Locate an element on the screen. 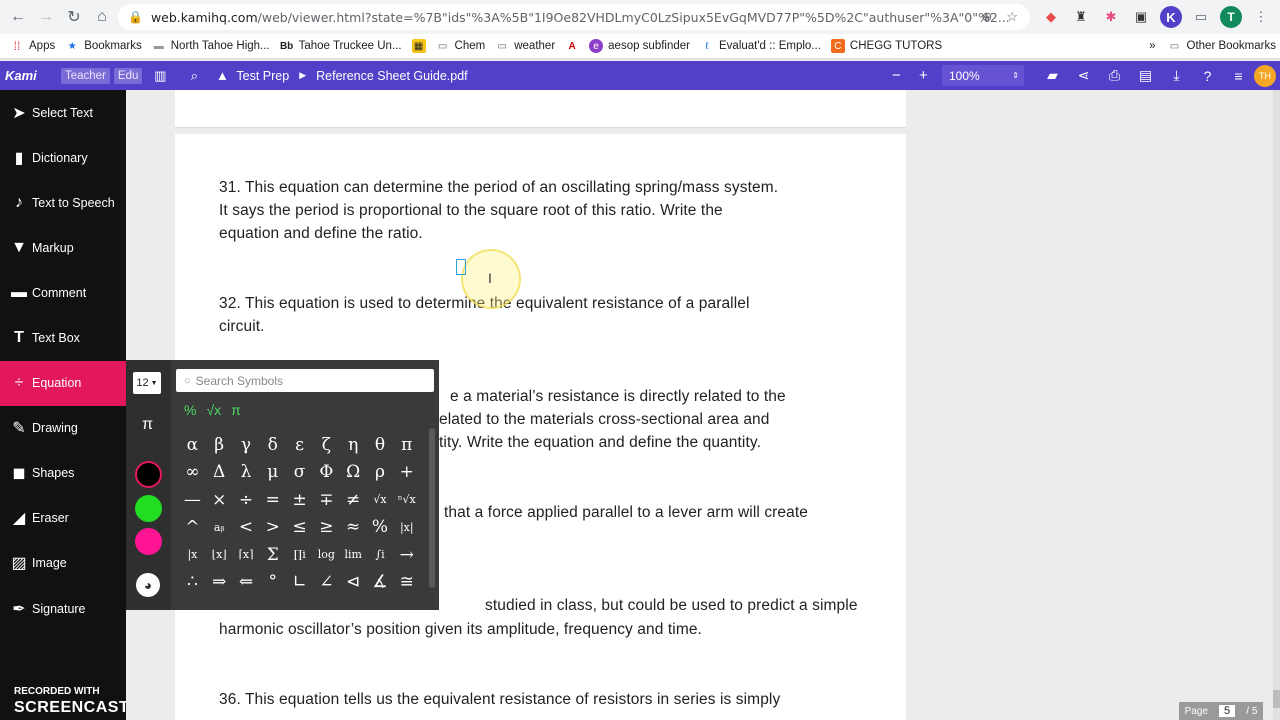 Image resolution: width=1280 pixels, height=720 pixels. symbol-button: η is located at coordinates (353, 445).